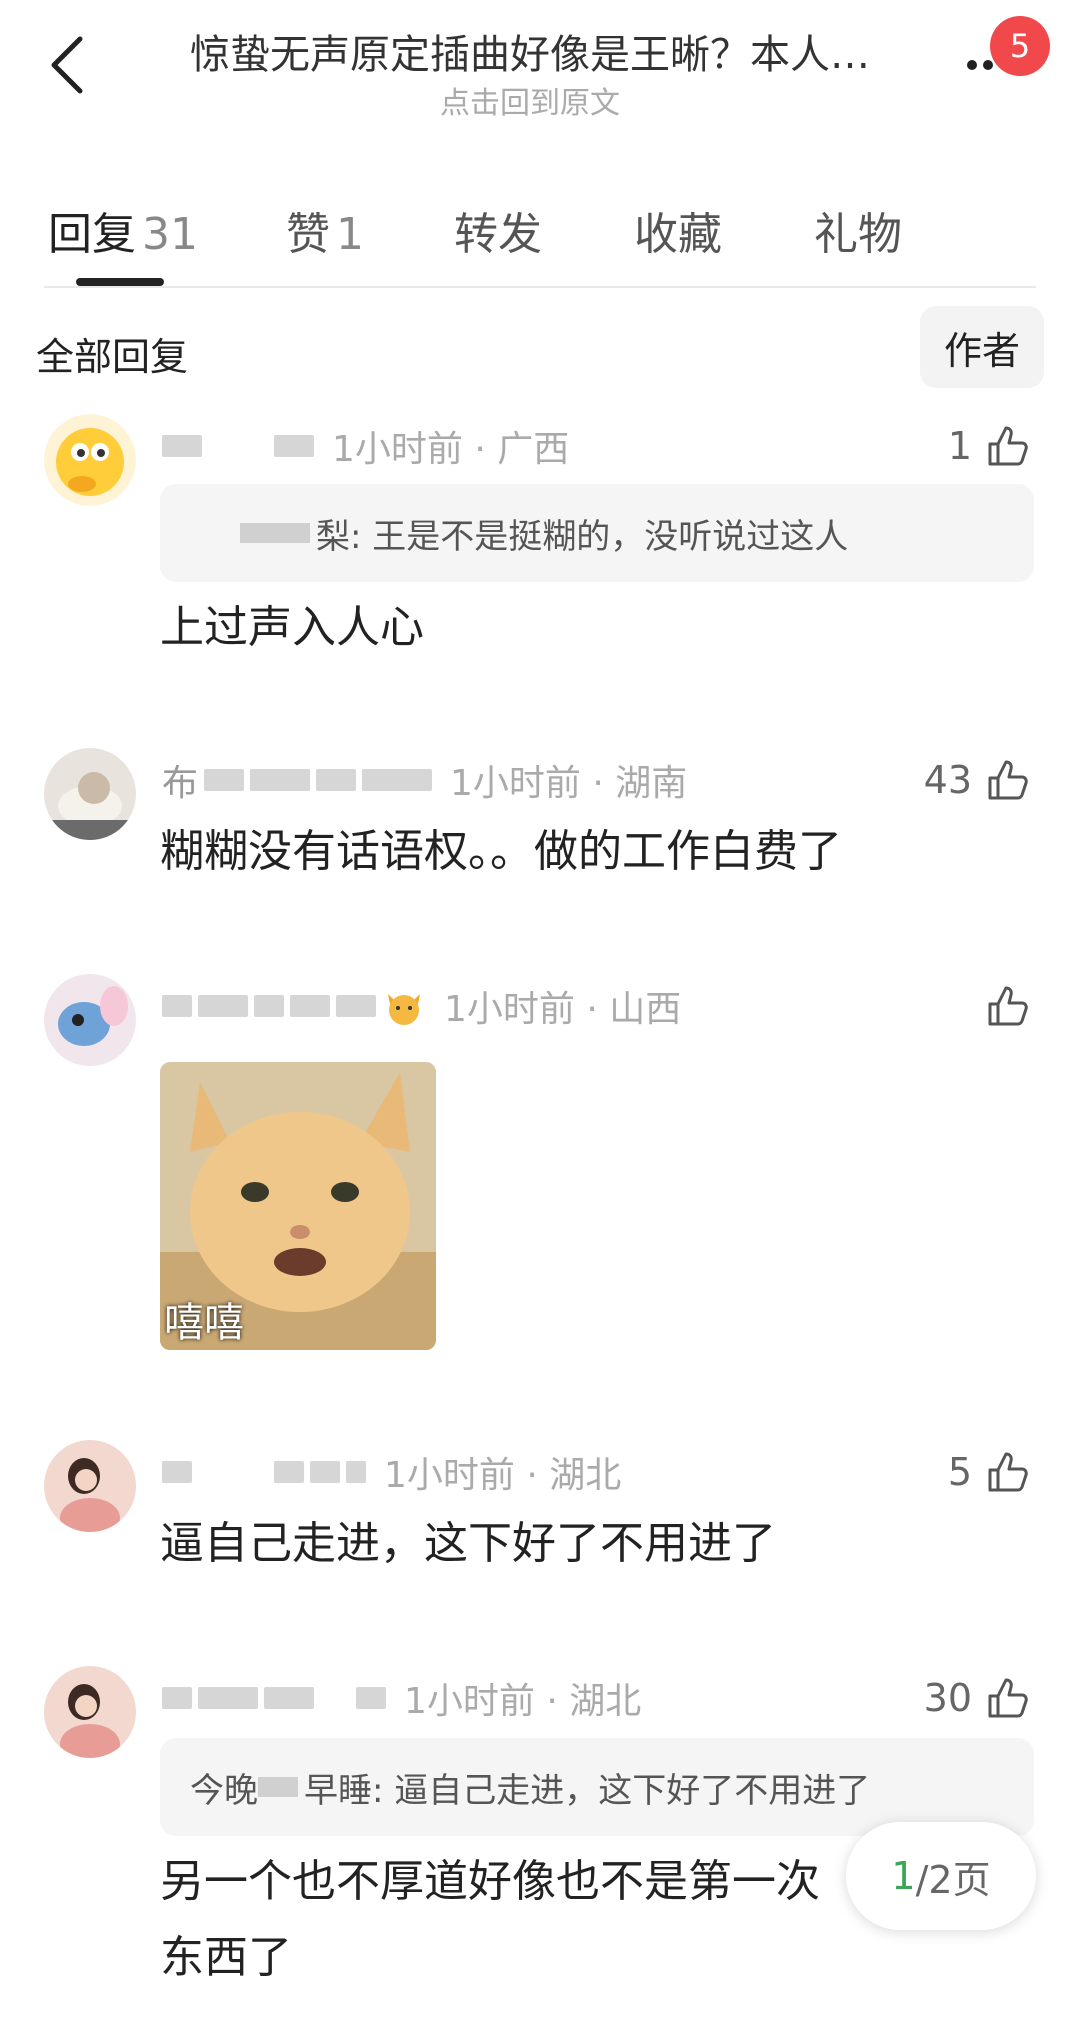 The height and width of the screenshot is (2019, 1080). What do you see at coordinates (501, 851) in the screenshot?
I see `comment-text: 糊糊没有话语权。。做的工作白费了` at bounding box center [501, 851].